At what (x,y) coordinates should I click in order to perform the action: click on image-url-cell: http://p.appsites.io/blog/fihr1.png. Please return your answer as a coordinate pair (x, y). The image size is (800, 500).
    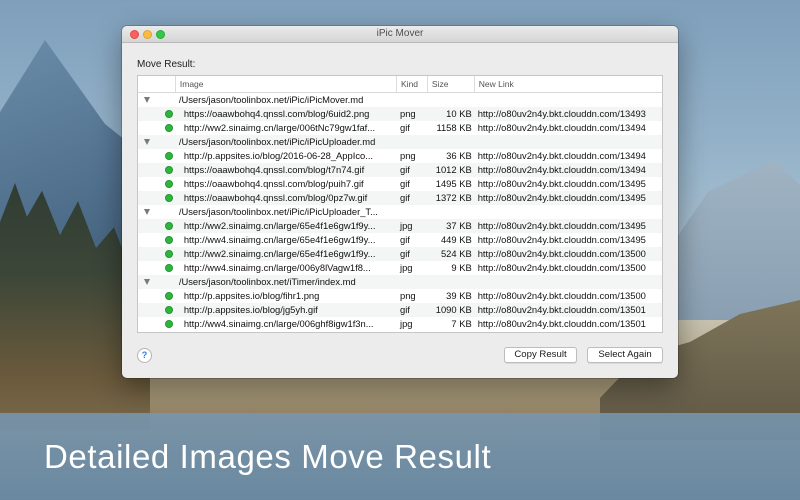
    Looking at the image, I should click on (251, 295).